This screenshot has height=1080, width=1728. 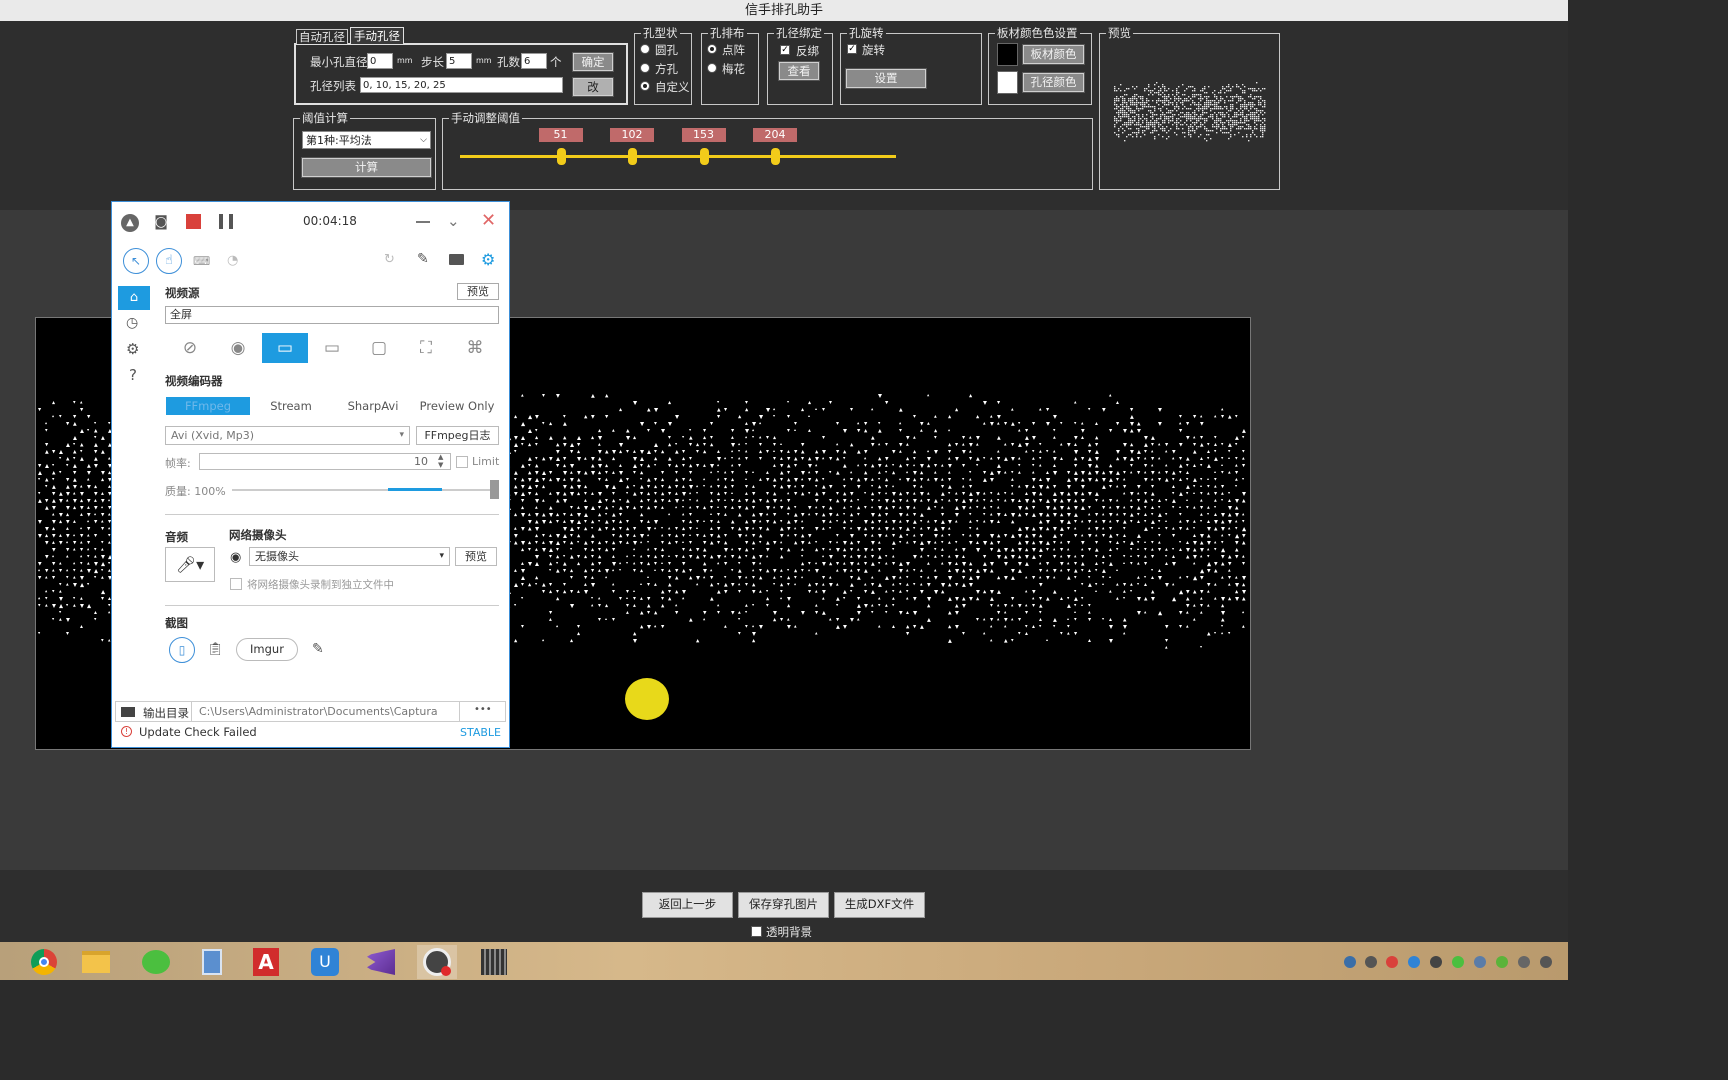 What do you see at coordinates (161, 222) in the screenshot?
I see `camera-icon: ◙` at bounding box center [161, 222].